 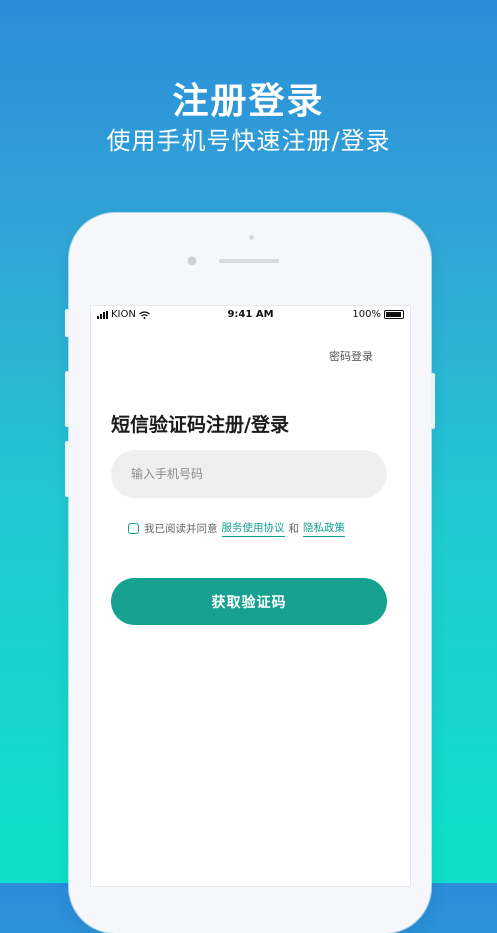 I want to click on front-camera, so click(x=192, y=261).